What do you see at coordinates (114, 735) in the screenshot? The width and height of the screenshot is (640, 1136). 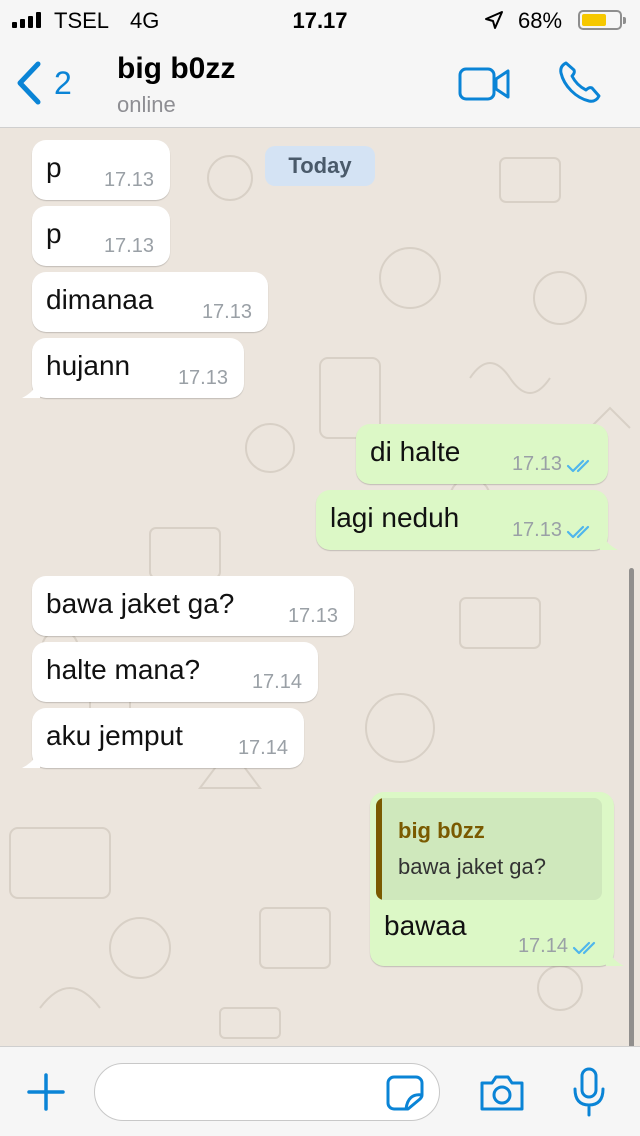 I see `message-text: aku jemput` at bounding box center [114, 735].